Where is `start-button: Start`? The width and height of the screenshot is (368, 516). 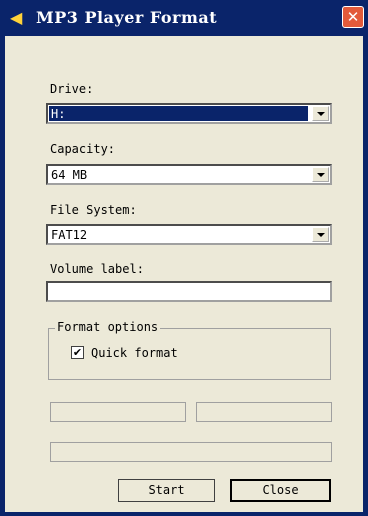
start-button: Start is located at coordinates (166, 490).